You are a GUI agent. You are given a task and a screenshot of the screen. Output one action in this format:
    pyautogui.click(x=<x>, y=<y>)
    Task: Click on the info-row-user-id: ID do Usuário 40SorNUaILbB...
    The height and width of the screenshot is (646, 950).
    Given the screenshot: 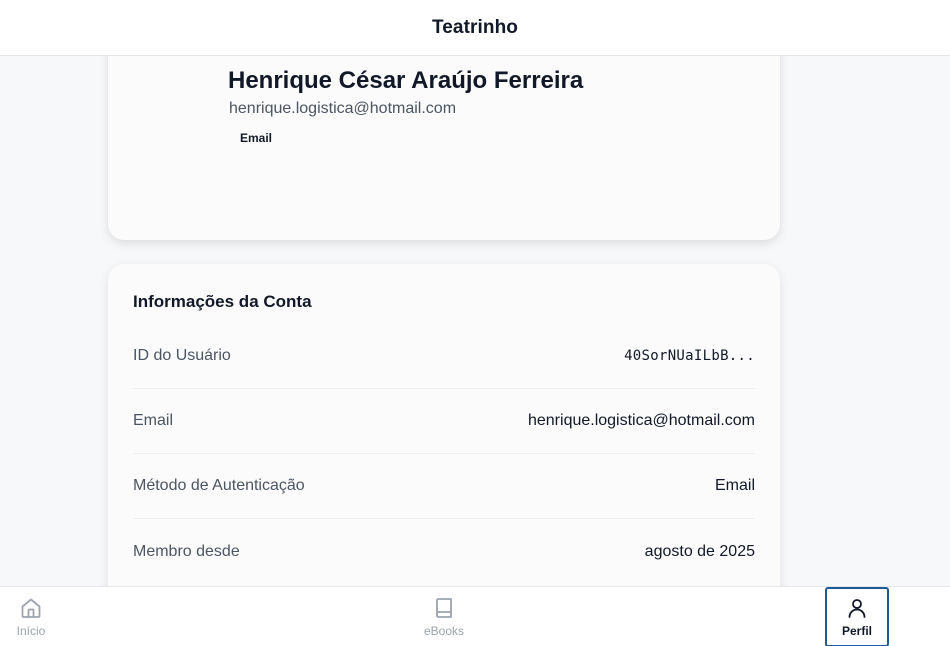 What is the action you would take?
    pyautogui.click(x=444, y=356)
    